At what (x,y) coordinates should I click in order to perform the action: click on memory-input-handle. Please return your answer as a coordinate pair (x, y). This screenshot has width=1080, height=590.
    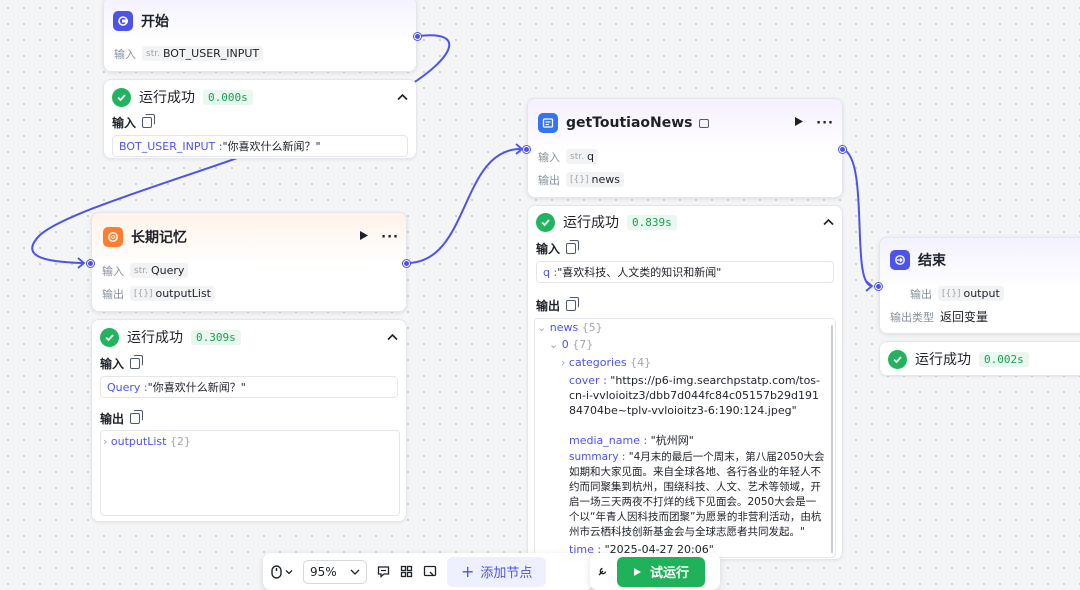
    Looking at the image, I should click on (90, 263).